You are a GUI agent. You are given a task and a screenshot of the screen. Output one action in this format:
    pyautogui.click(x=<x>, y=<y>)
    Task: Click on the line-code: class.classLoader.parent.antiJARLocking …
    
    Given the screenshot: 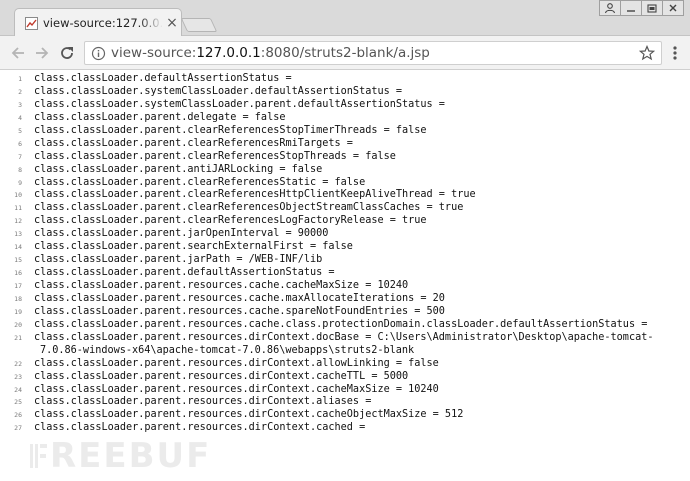 What is the action you would take?
    pyautogui.click(x=178, y=169)
    